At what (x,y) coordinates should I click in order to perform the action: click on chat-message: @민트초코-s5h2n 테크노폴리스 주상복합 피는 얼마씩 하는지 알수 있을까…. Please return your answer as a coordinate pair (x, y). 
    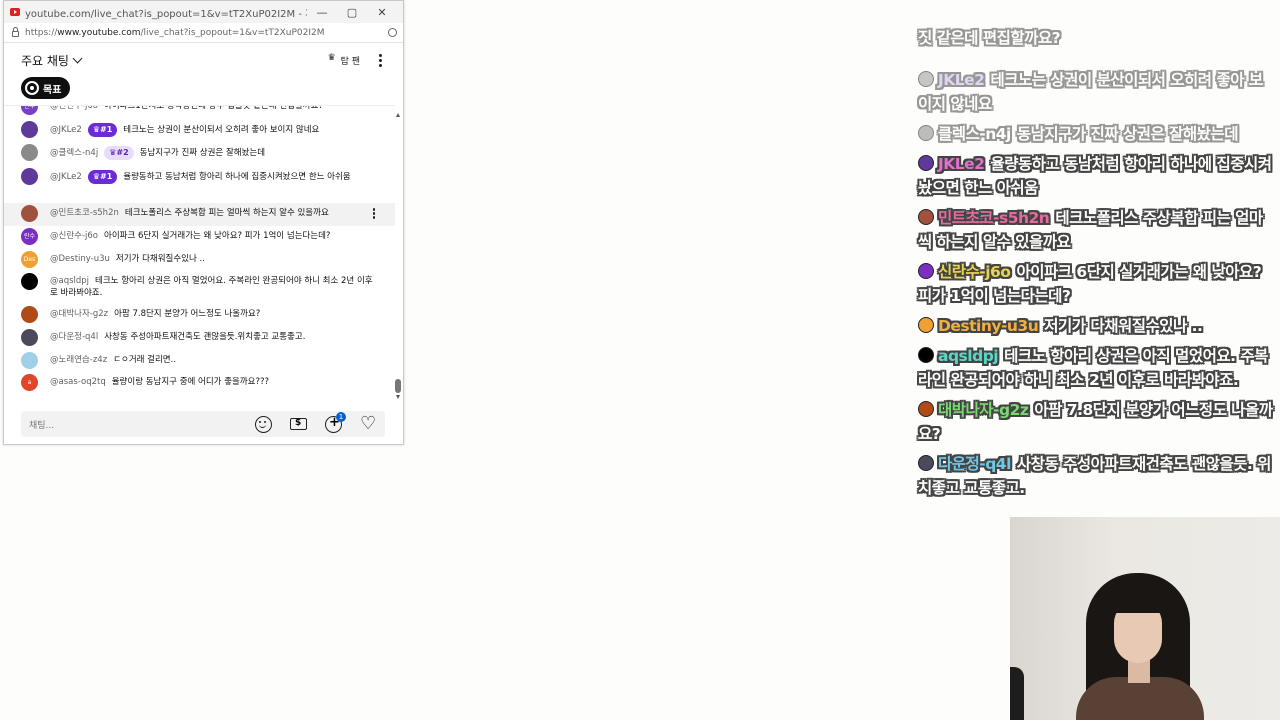
    Looking at the image, I should click on (199, 214).